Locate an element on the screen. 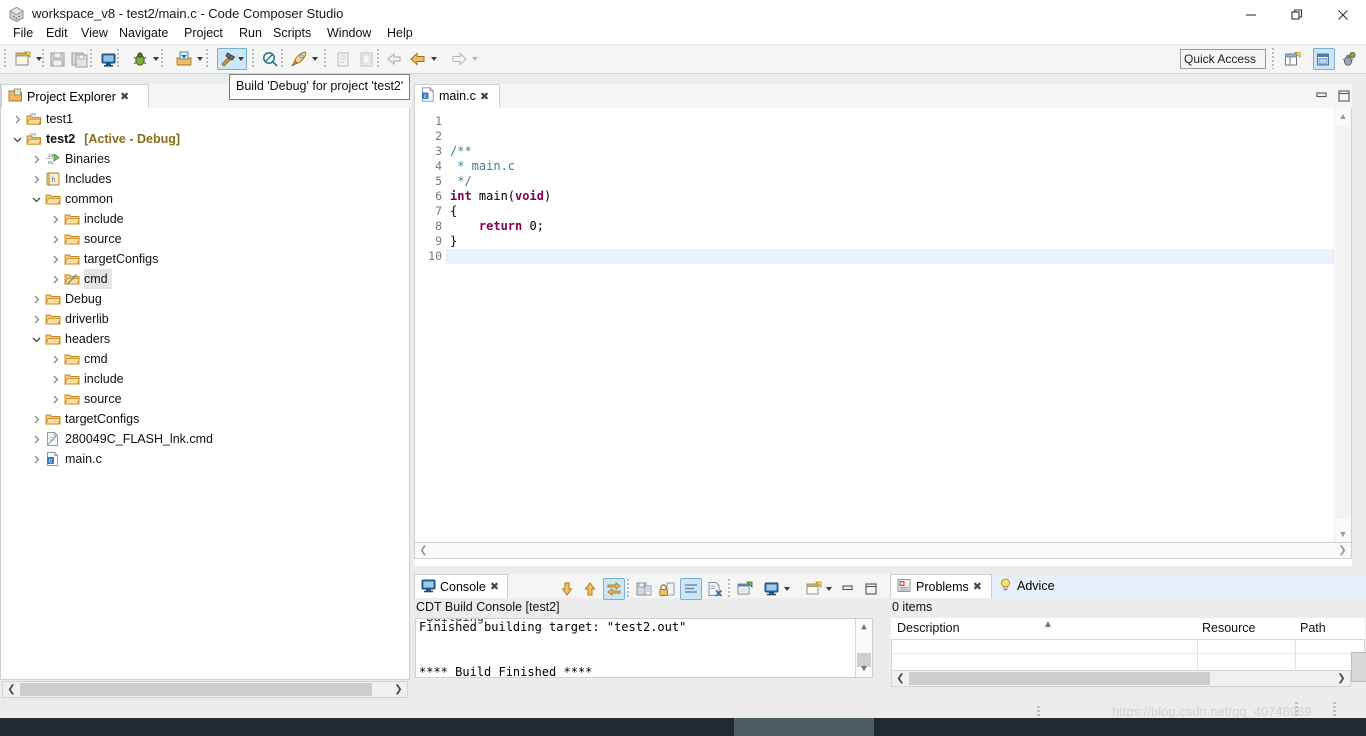 The height and width of the screenshot is (736, 1366). menu-window: Window is located at coordinates (349, 33).